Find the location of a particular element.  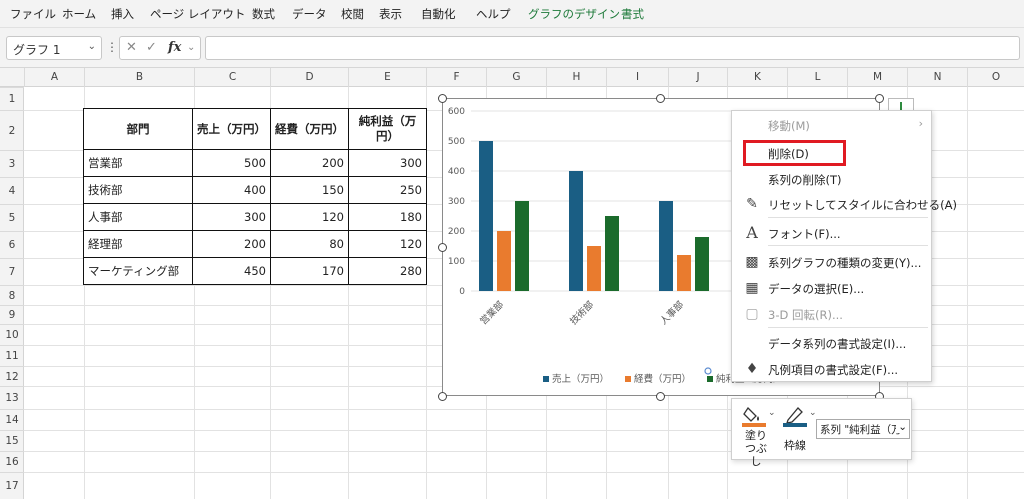

series-select-dropdown: 系列 "純利益（万 ⌄ is located at coordinates (863, 429).